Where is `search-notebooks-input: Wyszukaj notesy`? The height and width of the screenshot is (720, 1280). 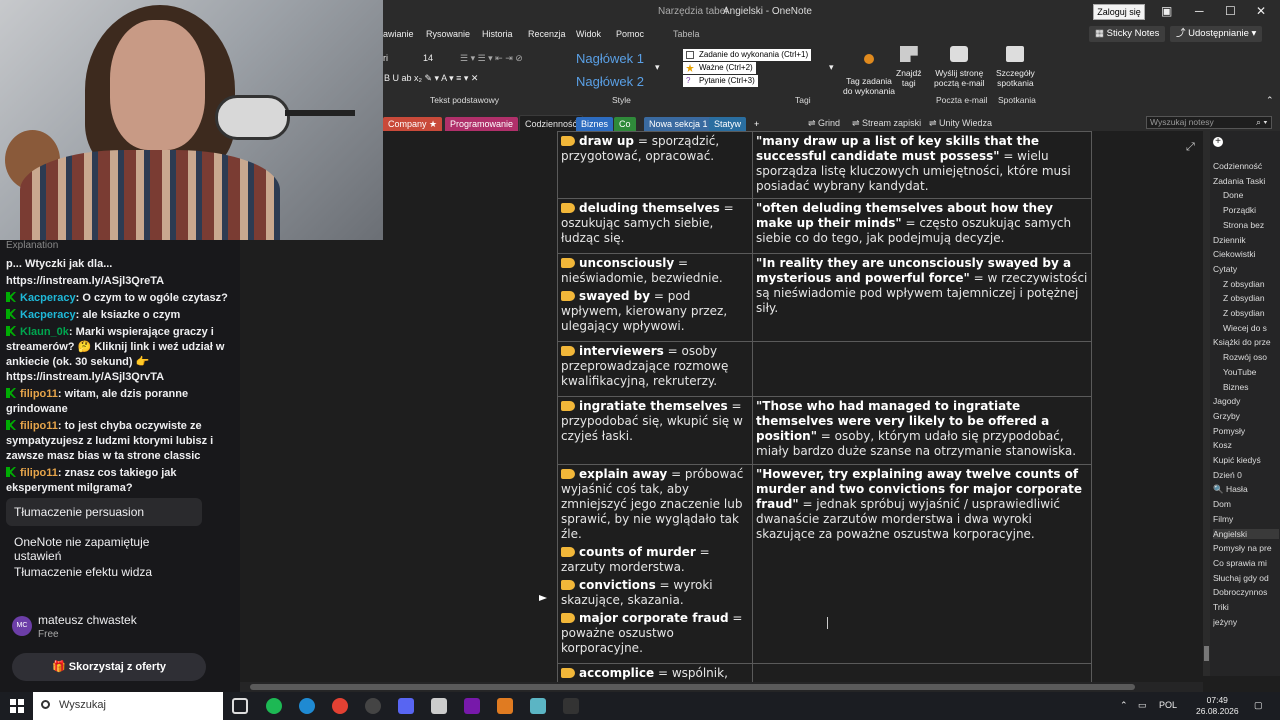
search-notebooks-input: Wyszukaj notesy is located at coordinates (1209, 122).